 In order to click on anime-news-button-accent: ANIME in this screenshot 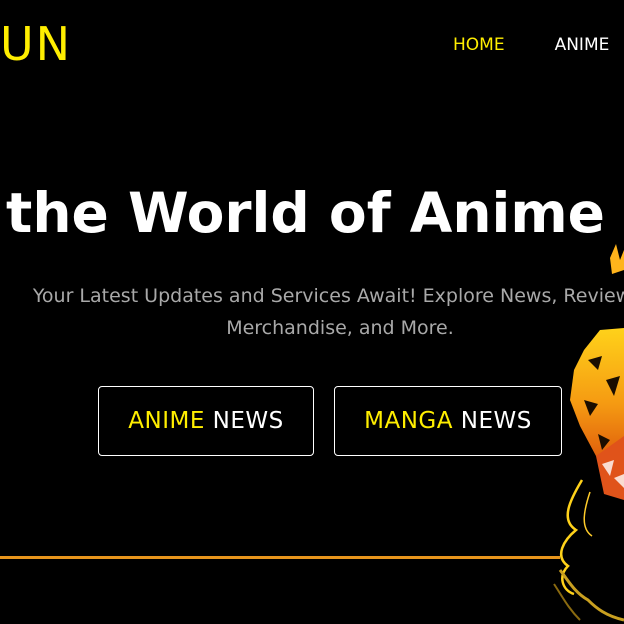, I will do `click(166, 421)`.